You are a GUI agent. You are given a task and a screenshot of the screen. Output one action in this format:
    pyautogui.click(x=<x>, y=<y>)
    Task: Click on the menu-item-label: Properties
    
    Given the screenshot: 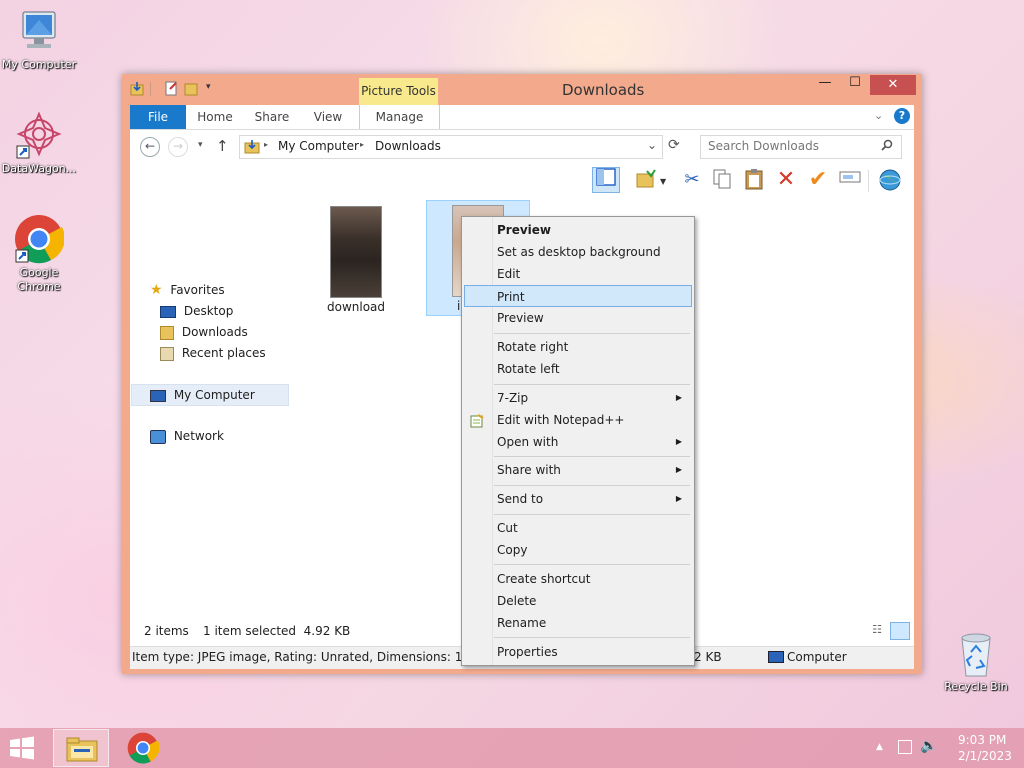 What is the action you would take?
    pyautogui.click(x=527, y=652)
    